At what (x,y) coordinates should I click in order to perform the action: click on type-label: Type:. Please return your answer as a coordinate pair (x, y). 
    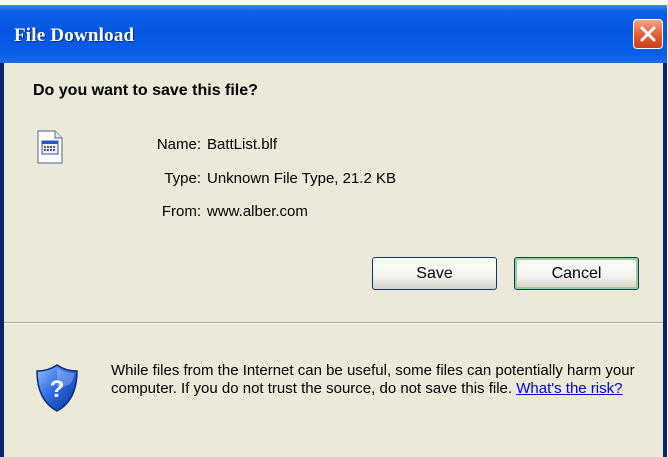
    Looking at the image, I should click on (182, 178).